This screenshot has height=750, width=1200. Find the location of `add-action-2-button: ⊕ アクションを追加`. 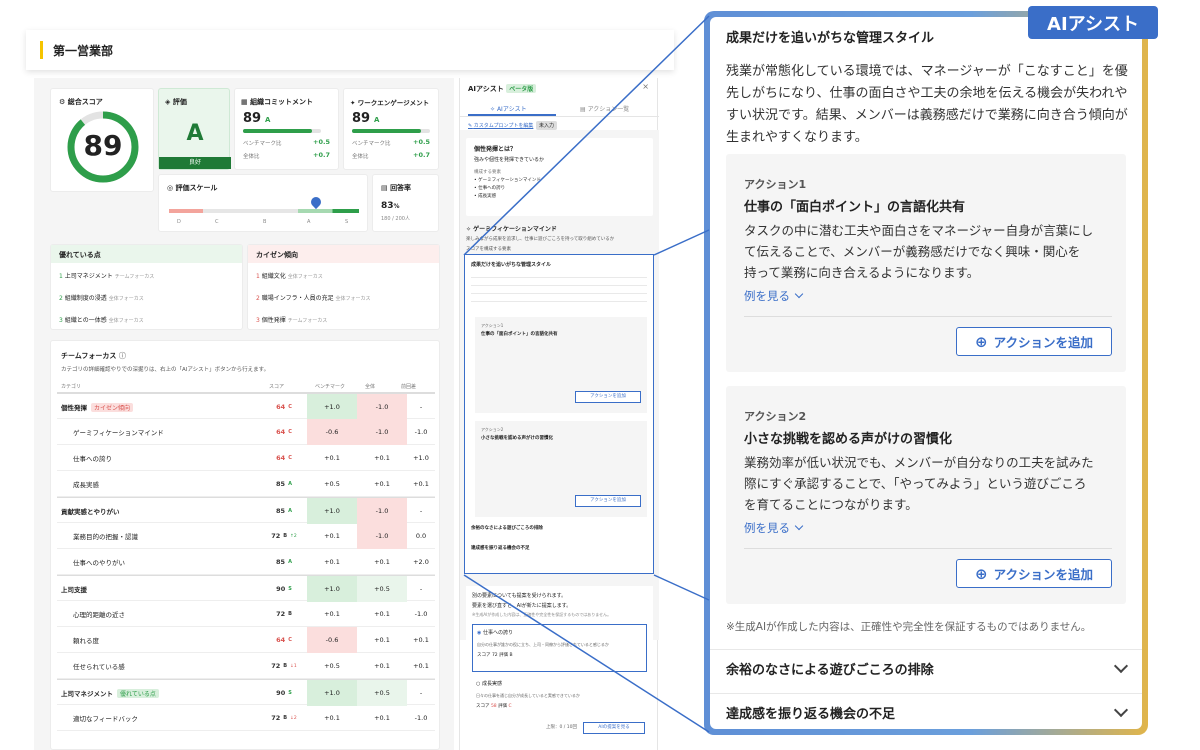

add-action-2-button: ⊕ アクションを追加 is located at coordinates (1034, 573).